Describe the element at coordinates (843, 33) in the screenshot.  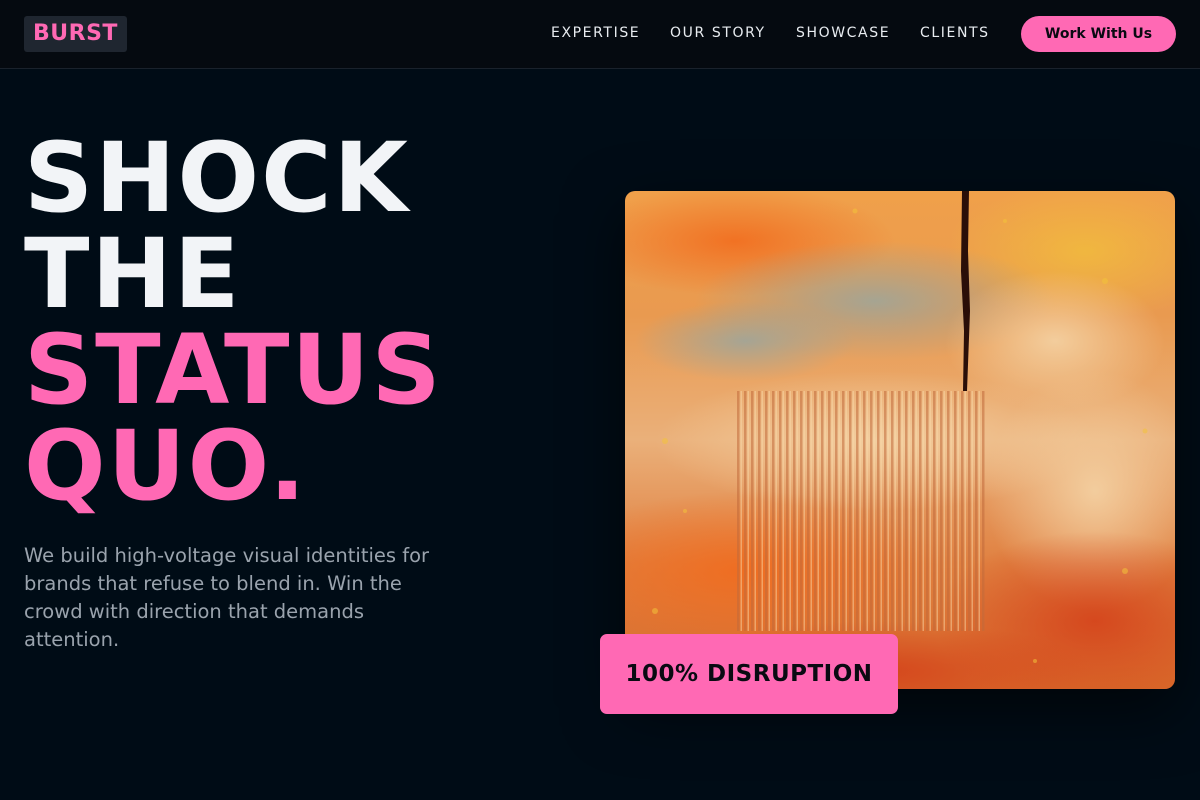
I see `nav-link-showcase: SHOWCASE` at that location.